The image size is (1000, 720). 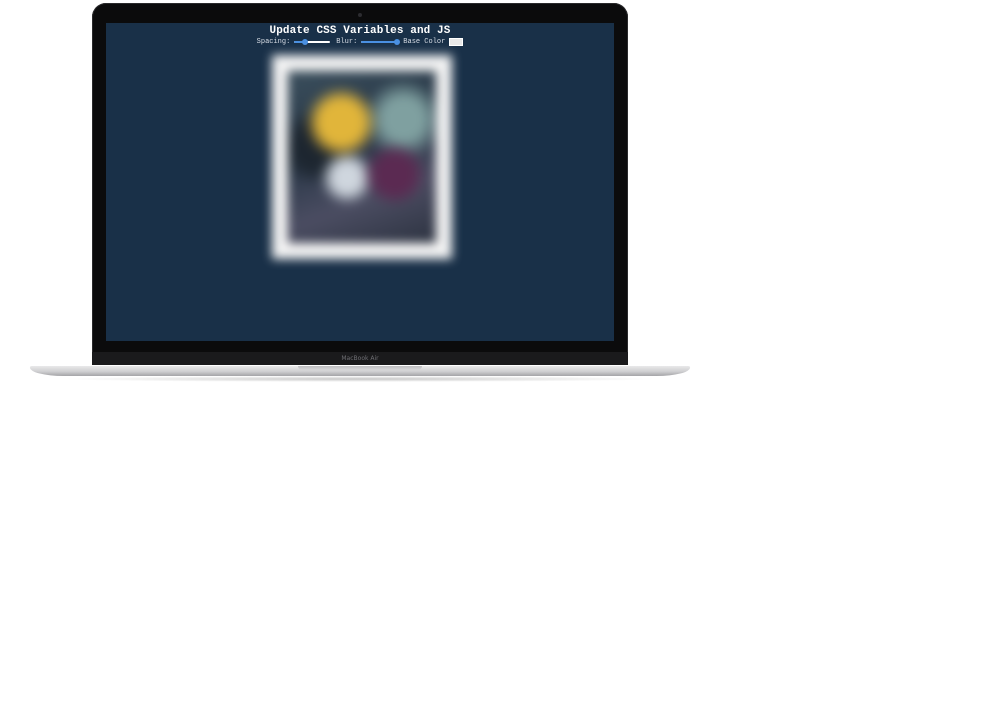 What do you see at coordinates (360, 15) in the screenshot?
I see `camera-icon` at bounding box center [360, 15].